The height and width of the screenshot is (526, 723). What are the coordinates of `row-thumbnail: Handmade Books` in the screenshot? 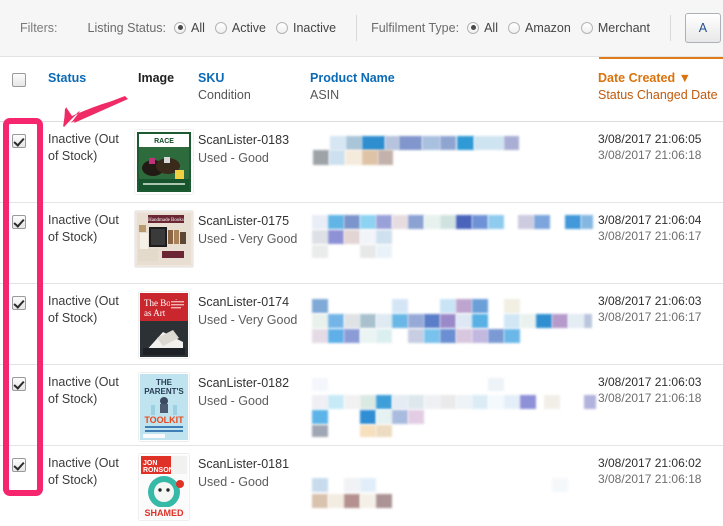 It's located at (164, 244).